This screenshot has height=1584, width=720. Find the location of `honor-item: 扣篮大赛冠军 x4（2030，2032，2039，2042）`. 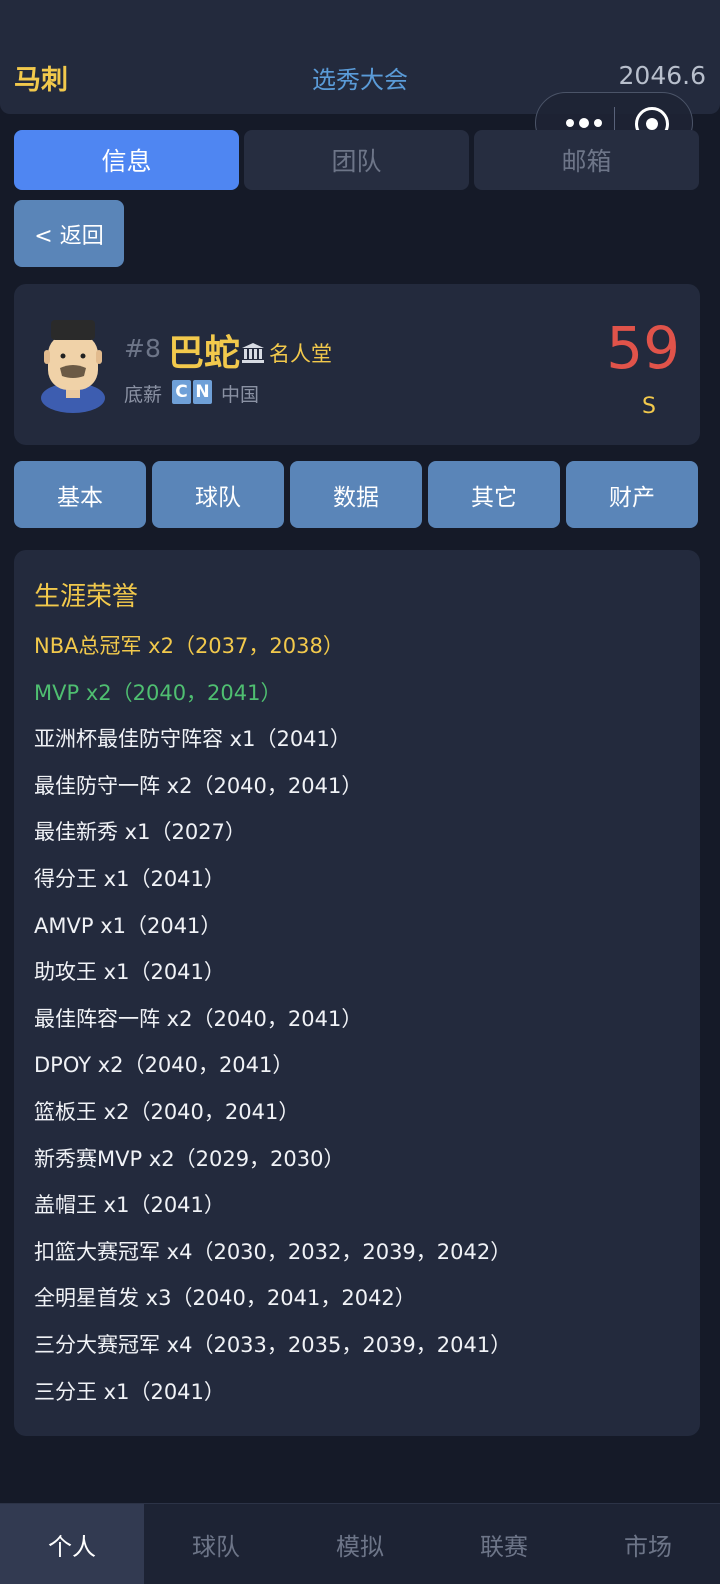

honor-item: 扣篮大赛冠军 x4（2030，2032，2039，2042） is located at coordinates (273, 1251).